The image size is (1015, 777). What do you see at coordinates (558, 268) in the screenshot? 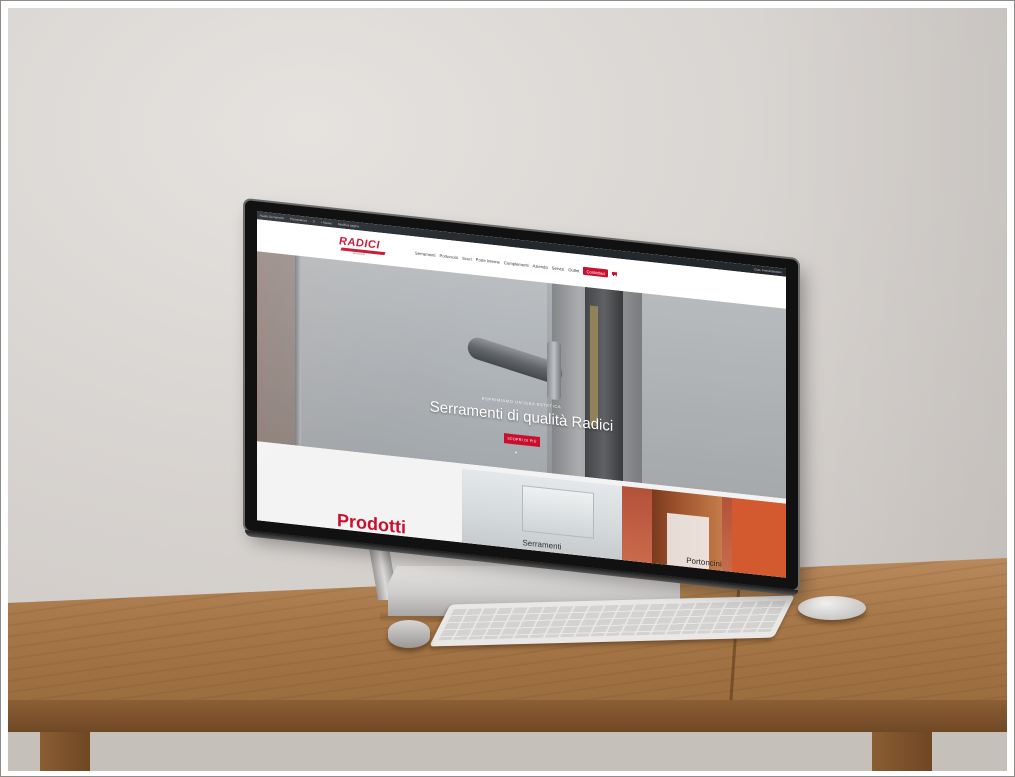
I see `nav-item-servizi: Servizi` at bounding box center [558, 268].